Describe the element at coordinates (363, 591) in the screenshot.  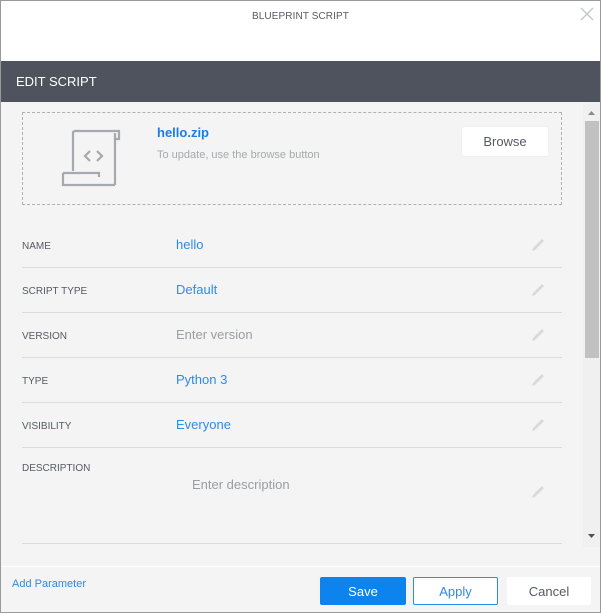
I see `save-button: Save` at that location.